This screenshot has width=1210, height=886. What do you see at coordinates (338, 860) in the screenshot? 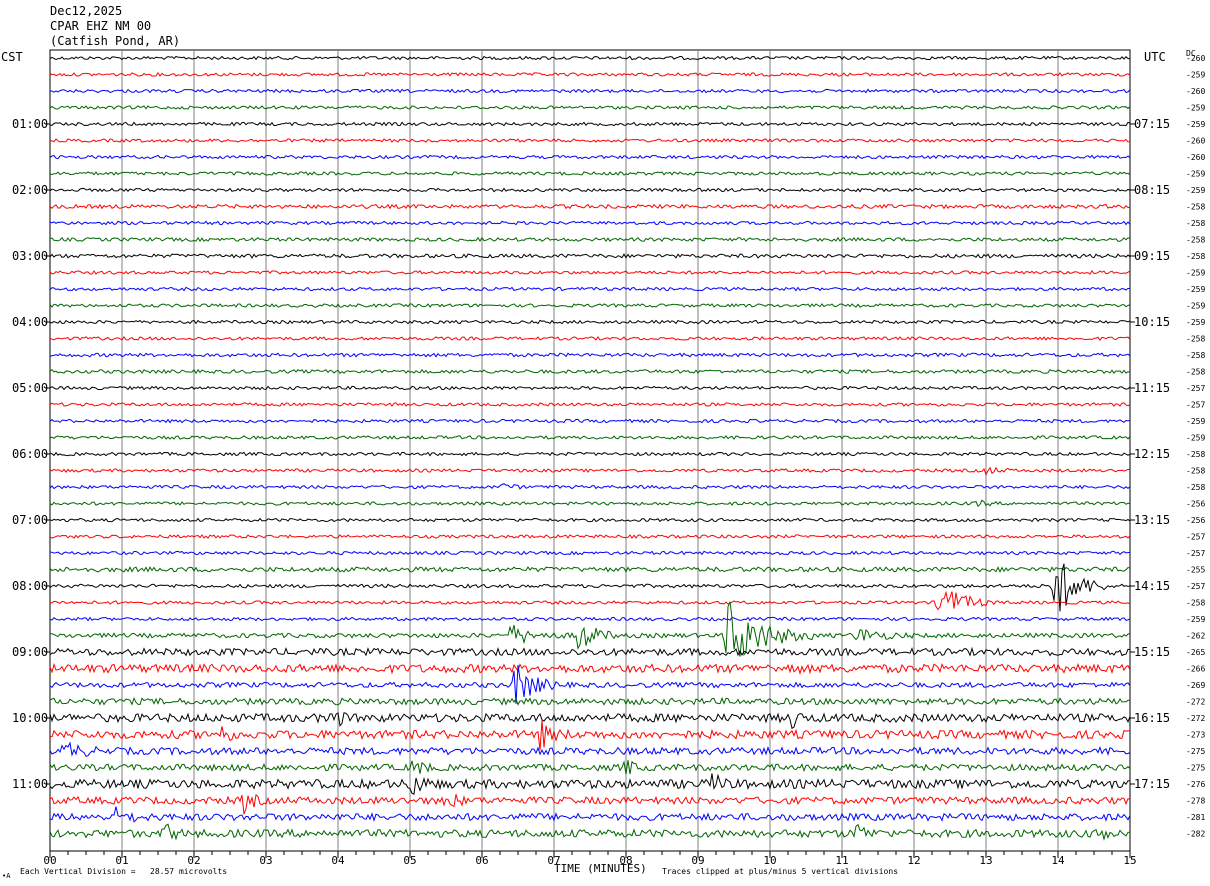
I see `x-tick-label: 04` at bounding box center [338, 860].